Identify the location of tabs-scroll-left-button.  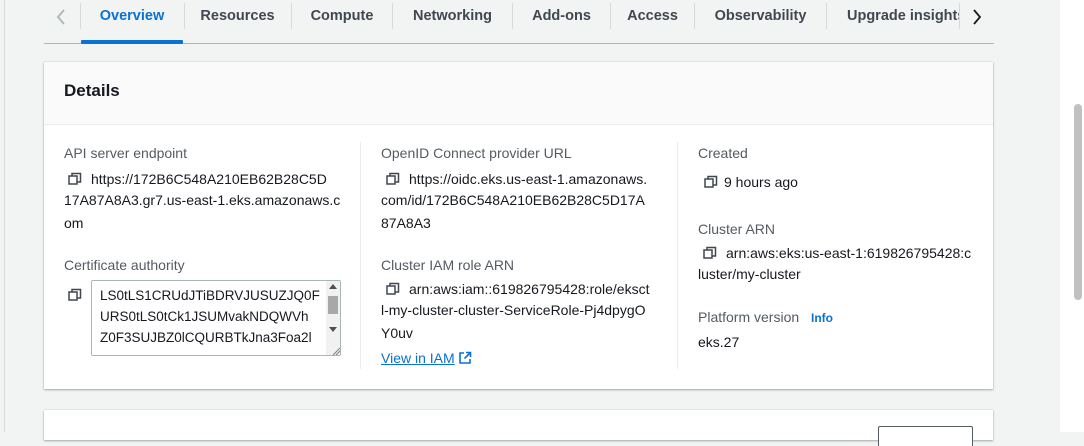
(61, 17).